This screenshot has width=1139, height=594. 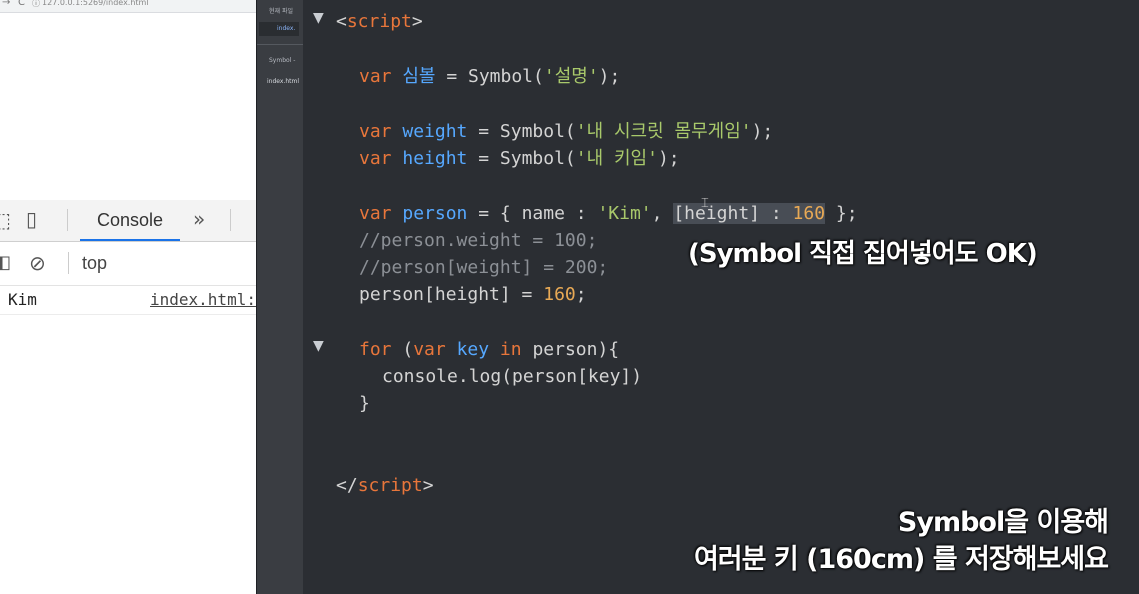 I want to click on code-line-close-tag: </script>, so click(x=385, y=485).